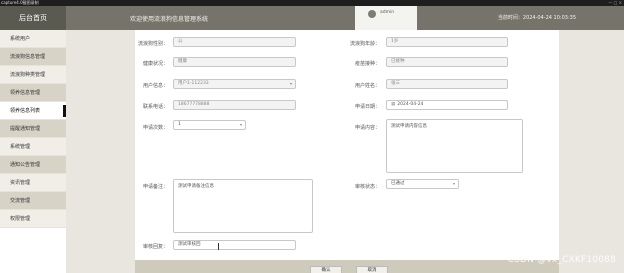 The width and height of the screenshot is (624, 273). Describe the element at coordinates (387, 12) in the screenshot. I see `username: admin` at that location.